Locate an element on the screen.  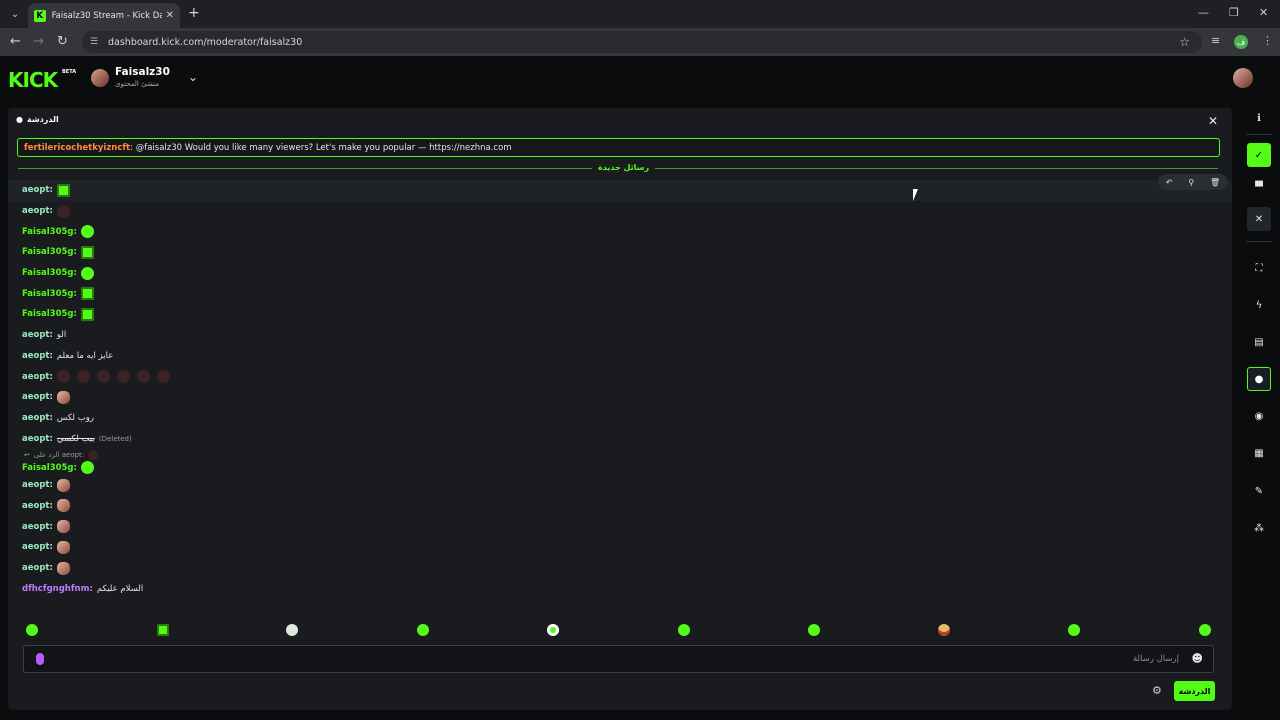
browser-menu-icon: ⋮ is located at coordinates (1267, 40).